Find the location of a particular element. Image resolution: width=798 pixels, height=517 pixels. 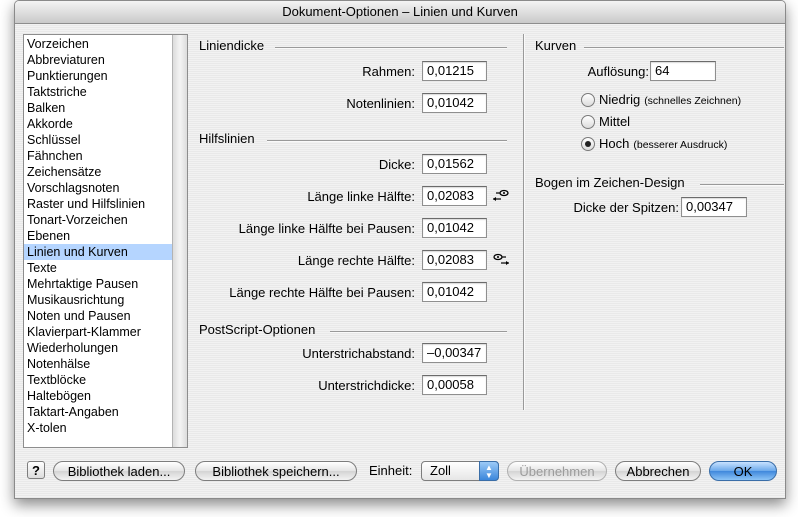

list-item: Schlüssel is located at coordinates (99, 140).